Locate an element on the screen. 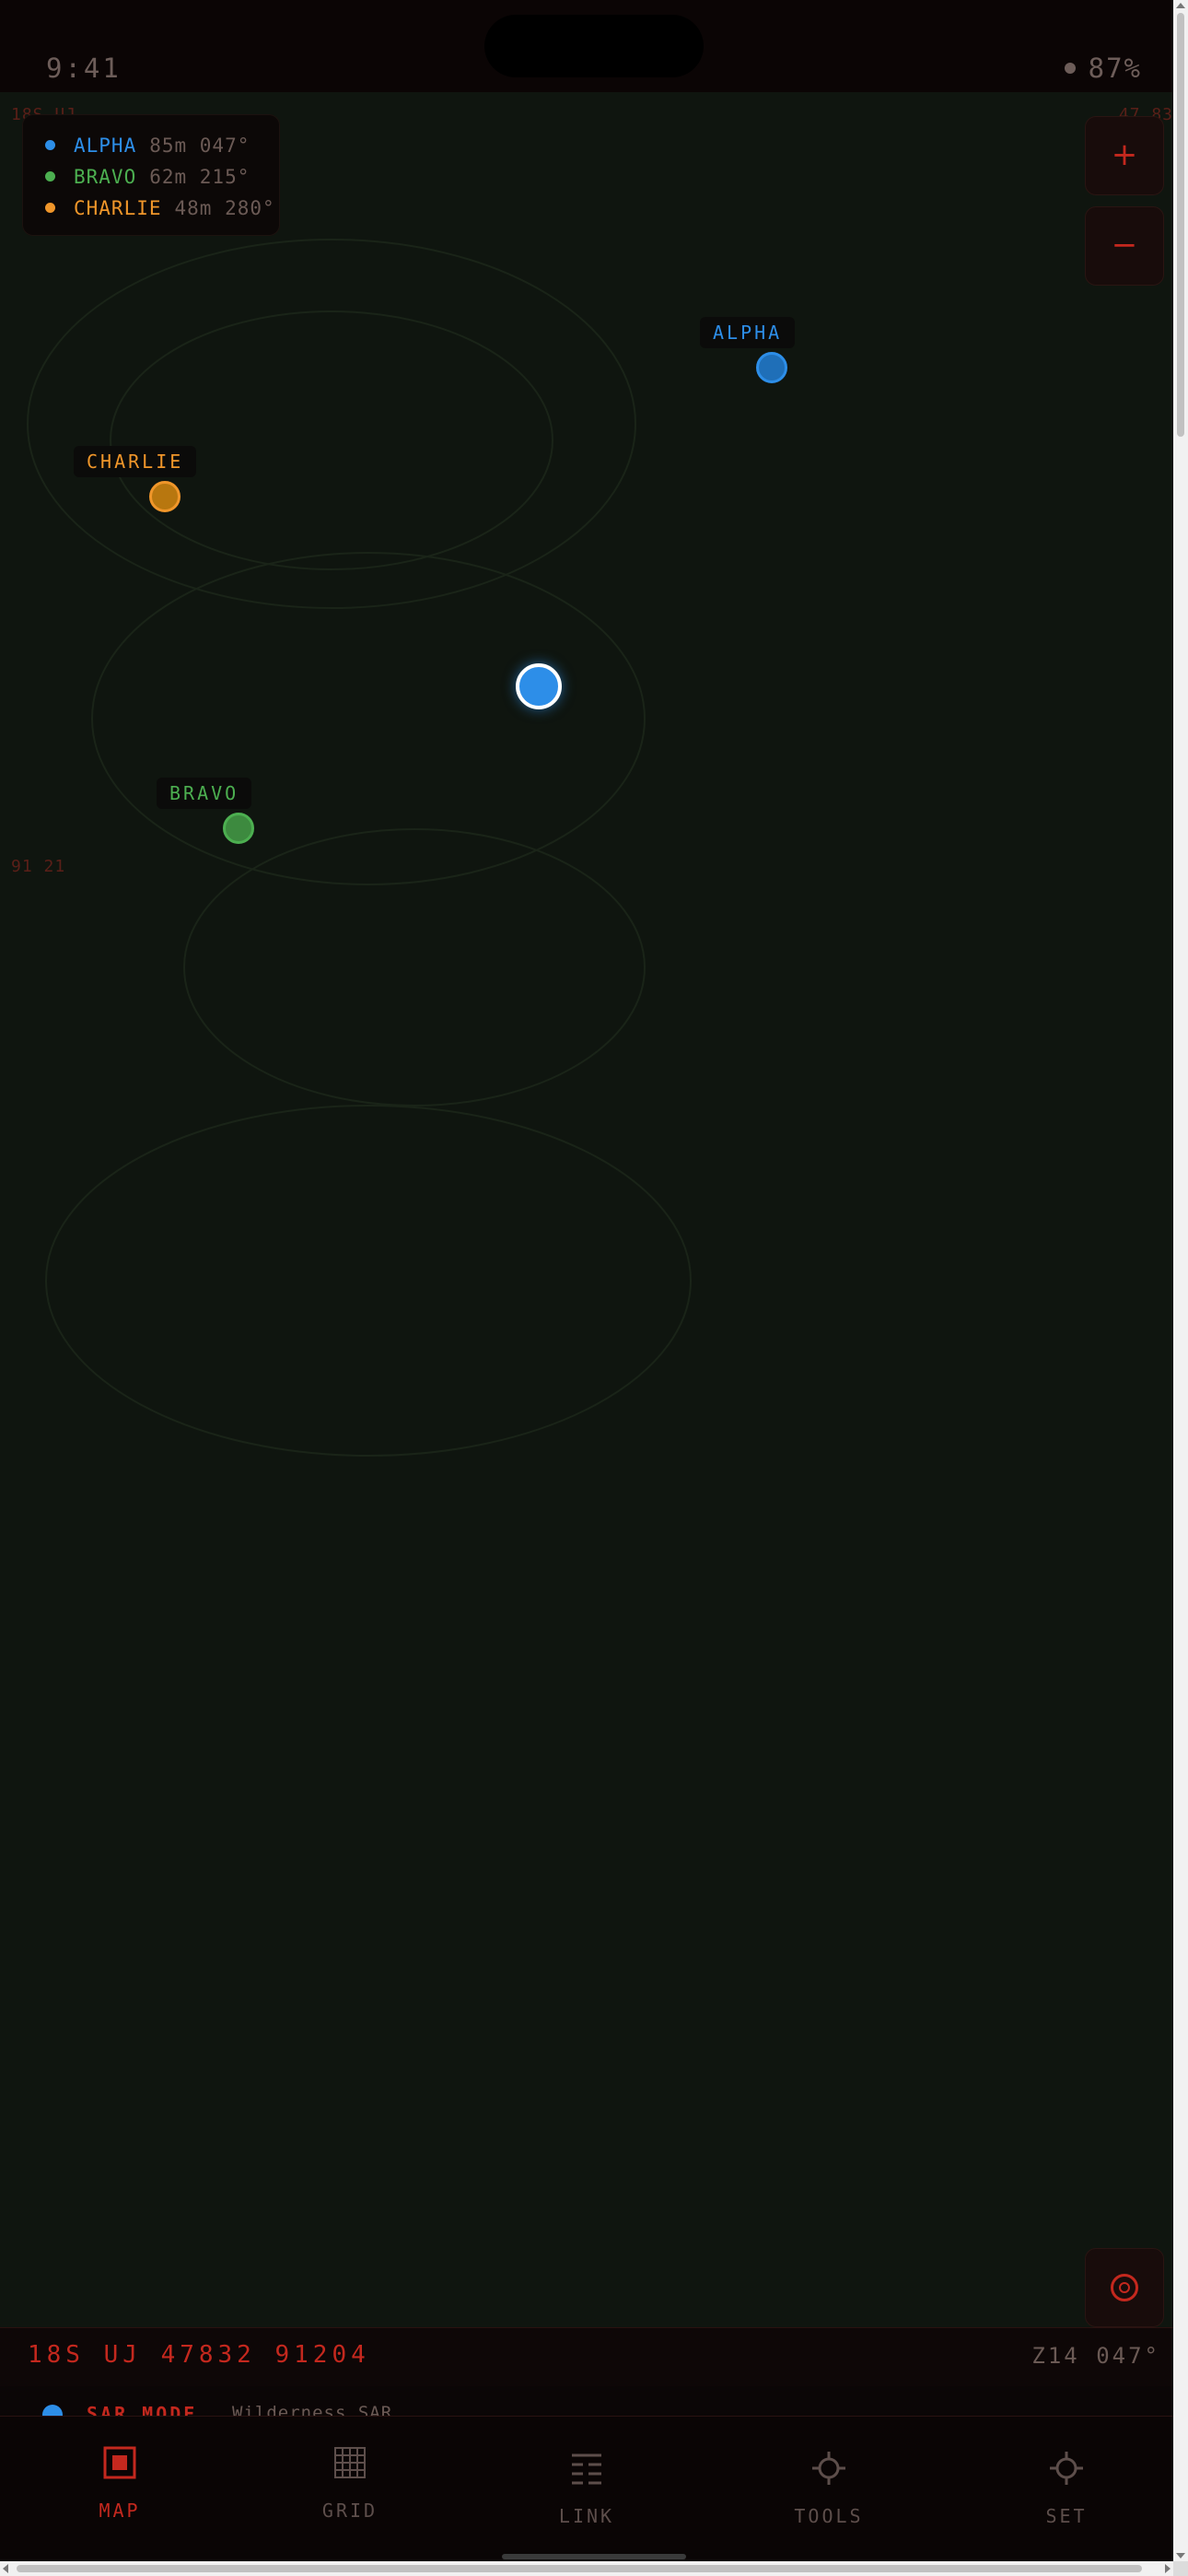  alpha-dot-icon is located at coordinates (50, 145).